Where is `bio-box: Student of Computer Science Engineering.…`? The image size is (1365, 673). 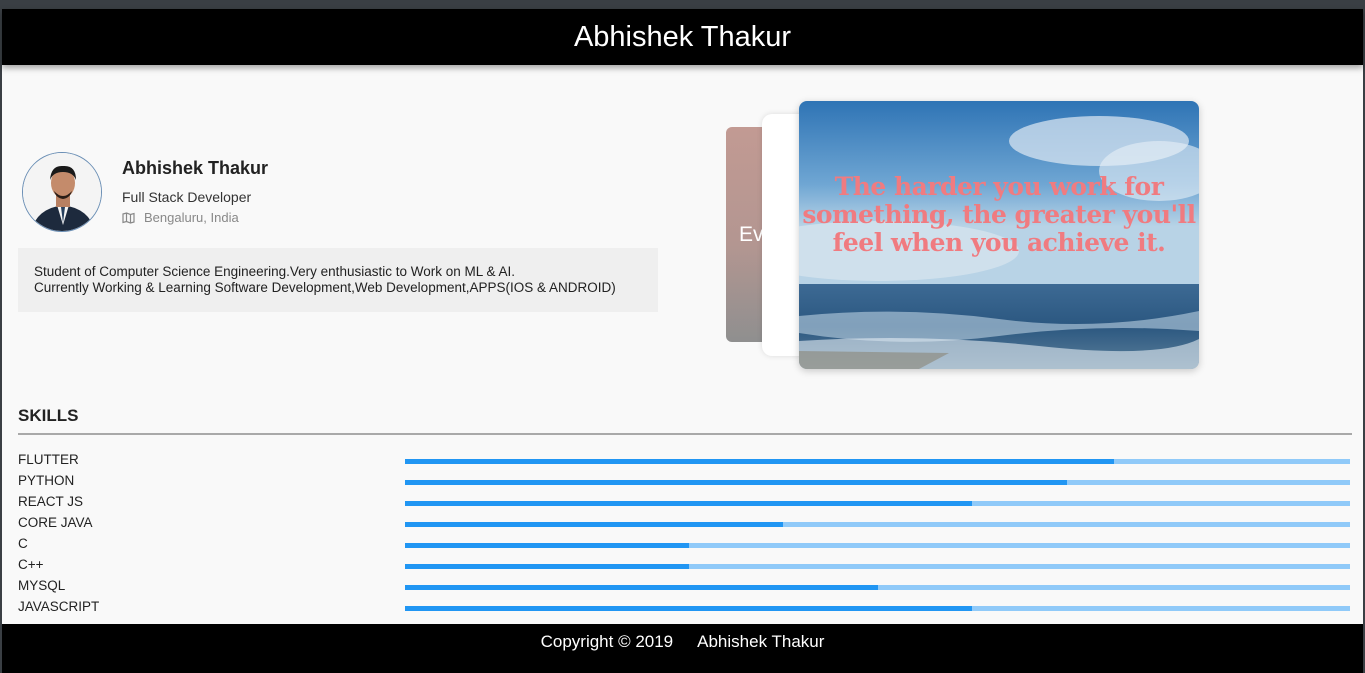
bio-box: Student of Computer Science Engineering.… is located at coordinates (338, 280).